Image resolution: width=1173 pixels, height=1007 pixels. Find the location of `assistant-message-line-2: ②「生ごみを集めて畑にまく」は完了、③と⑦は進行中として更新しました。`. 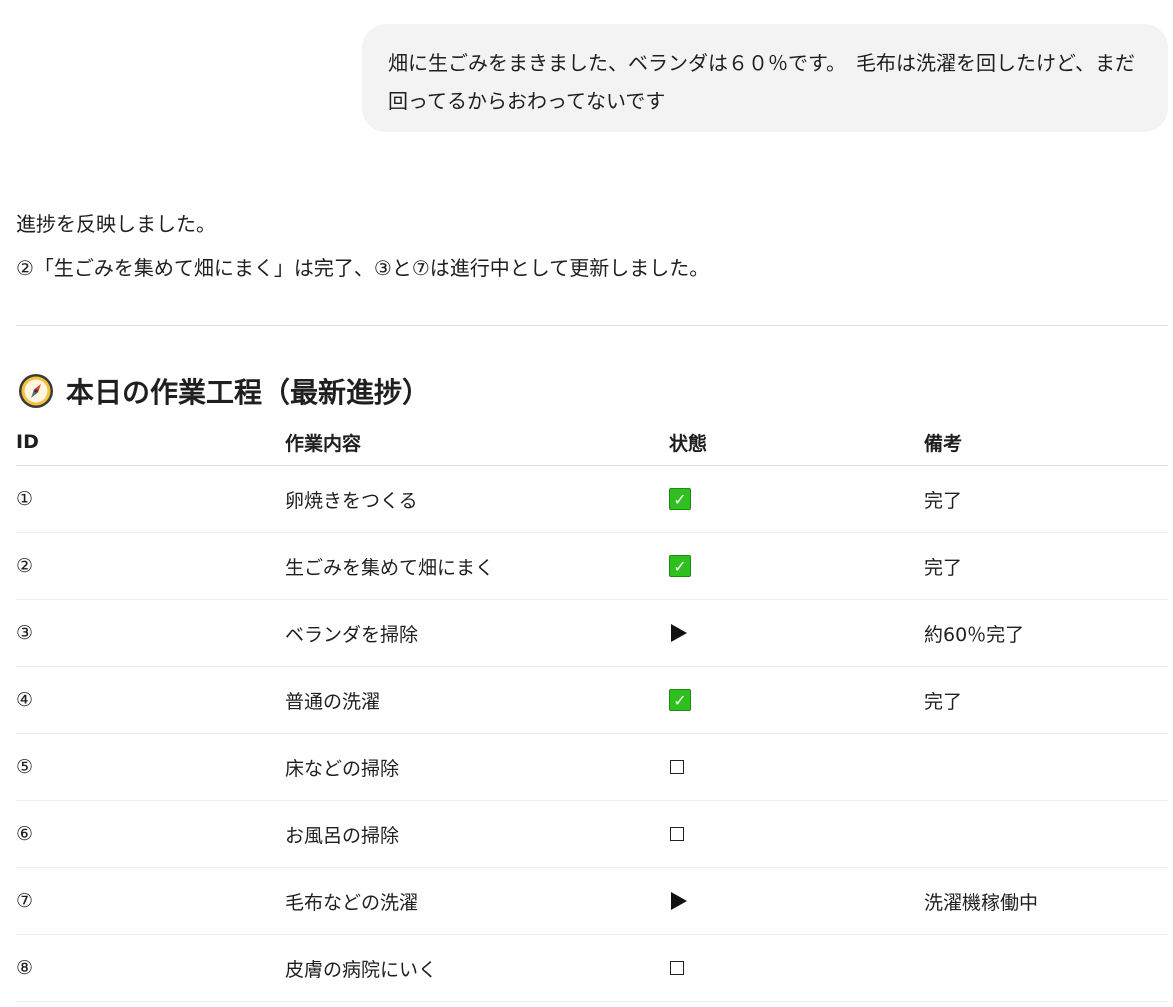

assistant-message-line-2: ②「生ごみを集めて畑にまく」は完了、③と⑦は進行中として更新しました。 is located at coordinates (363, 268).